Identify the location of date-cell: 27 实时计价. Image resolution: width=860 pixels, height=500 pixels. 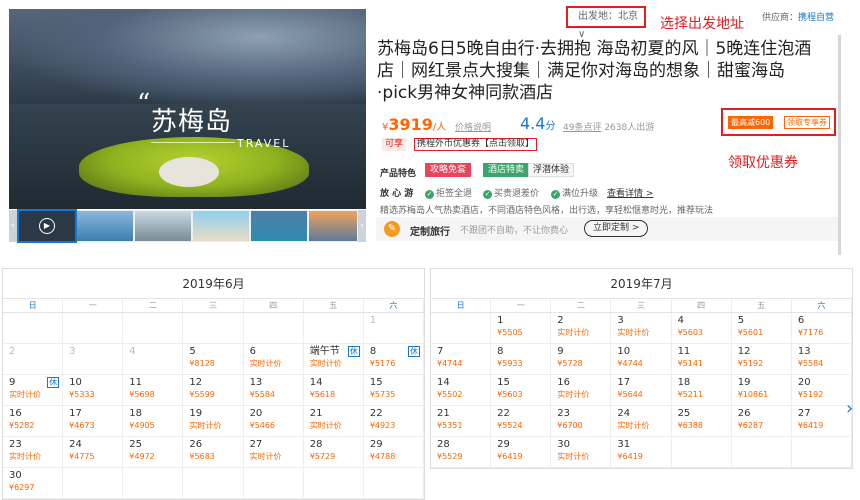
(273, 452).